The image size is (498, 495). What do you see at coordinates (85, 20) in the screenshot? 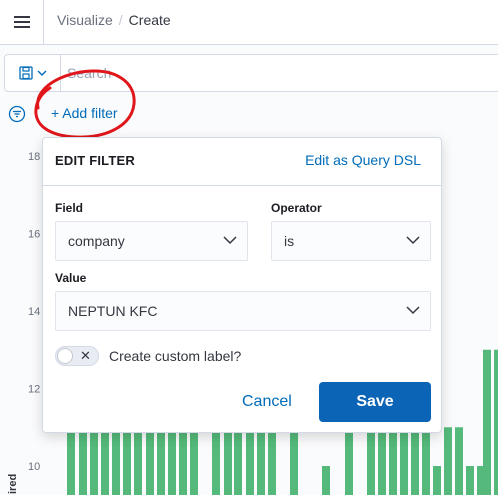
I see `breadcrumb-visualize: Visualize` at bounding box center [85, 20].